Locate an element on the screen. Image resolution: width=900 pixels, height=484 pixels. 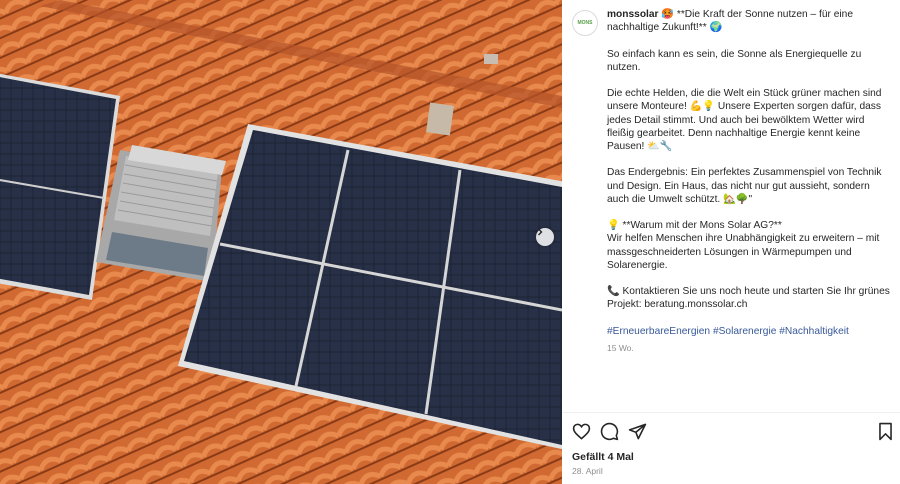
carousel-next-button is located at coordinates (545, 237).